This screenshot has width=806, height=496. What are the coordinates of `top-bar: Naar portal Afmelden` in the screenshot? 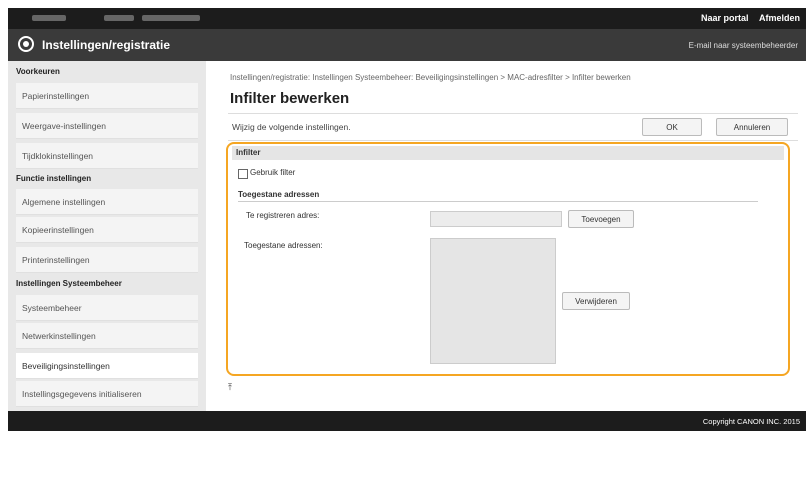 It's located at (407, 18).